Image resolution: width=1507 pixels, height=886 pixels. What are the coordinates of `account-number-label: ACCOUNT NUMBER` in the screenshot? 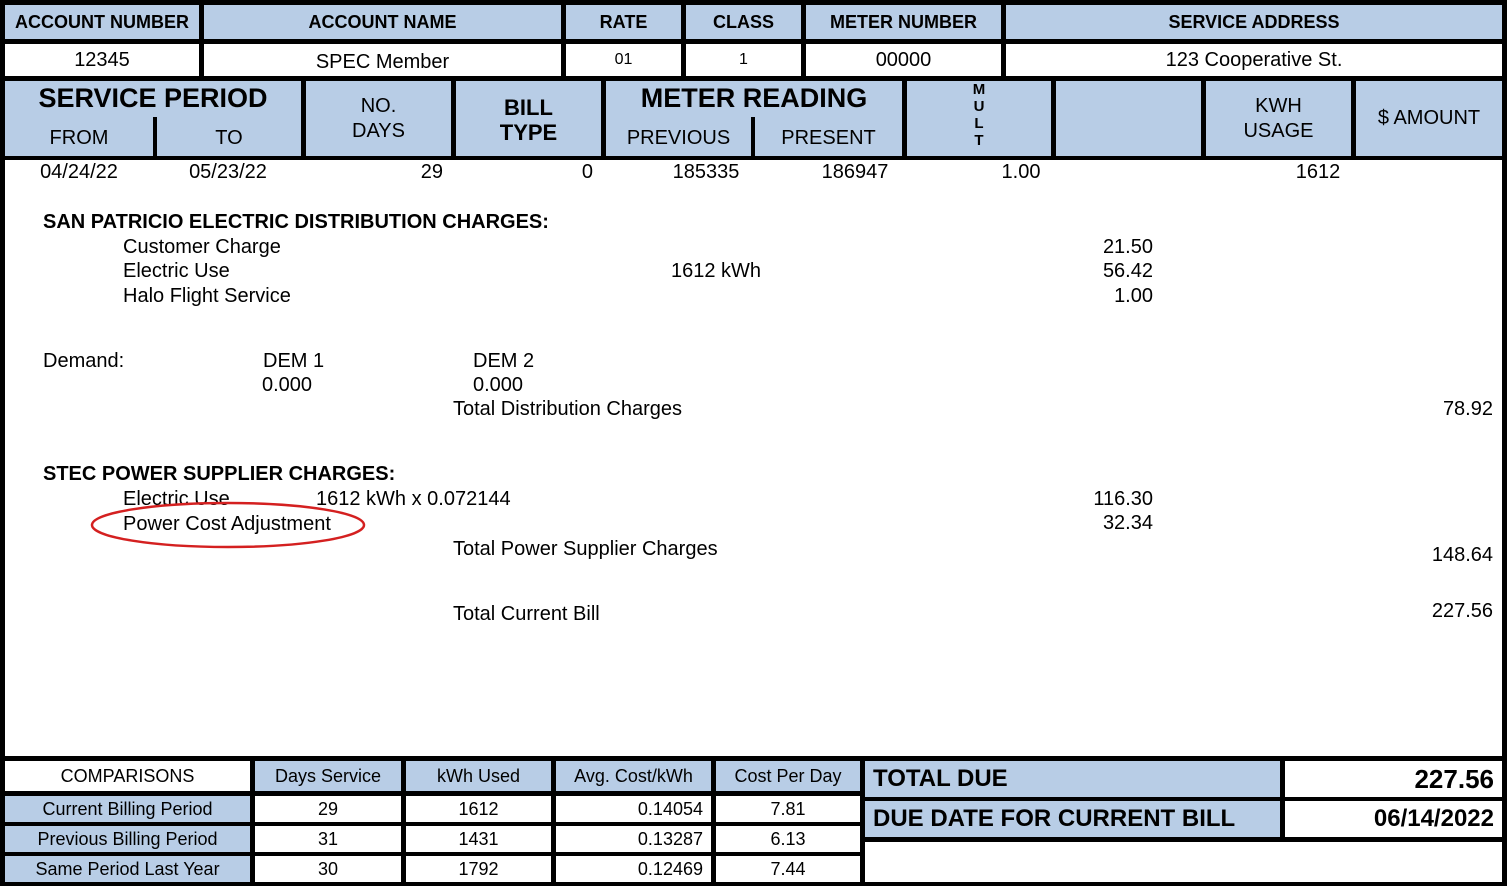 It's located at (102, 22).